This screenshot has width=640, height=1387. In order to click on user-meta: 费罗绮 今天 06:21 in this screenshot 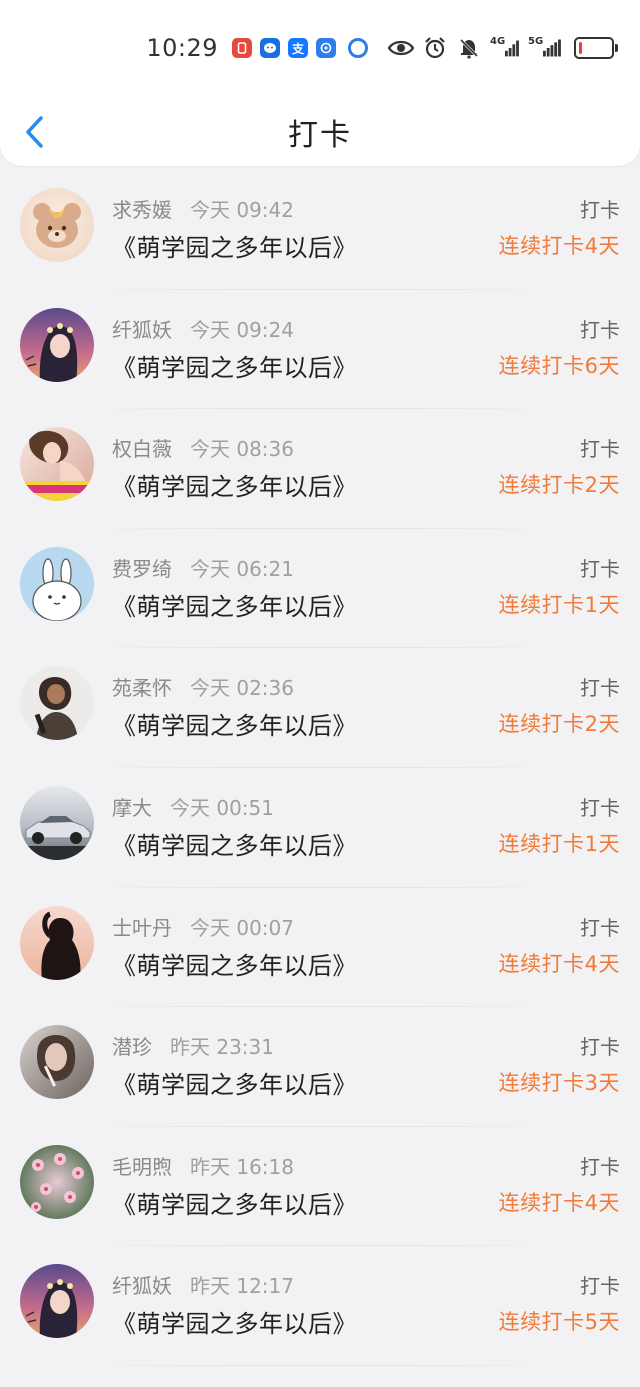, I will do `click(203, 567)`.